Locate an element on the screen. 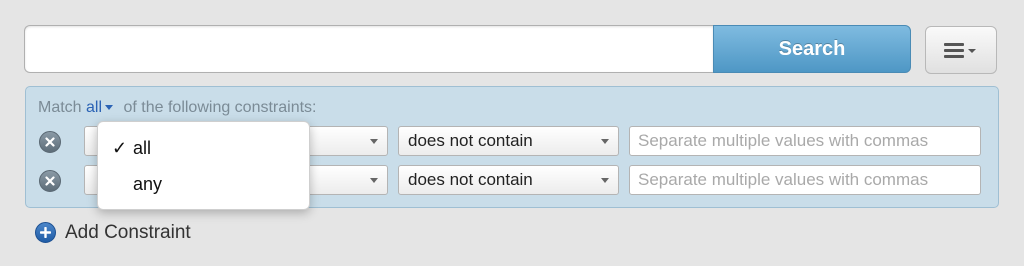 Image resolution: width=1024 pixels, height=266 pixels. match-option-label: any is located at coordinates (148, 184).